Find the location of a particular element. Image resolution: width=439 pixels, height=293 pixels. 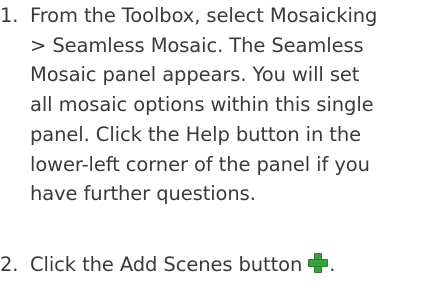

step-text-line: all mosaic options within this single is located at coordinates (202, 105).